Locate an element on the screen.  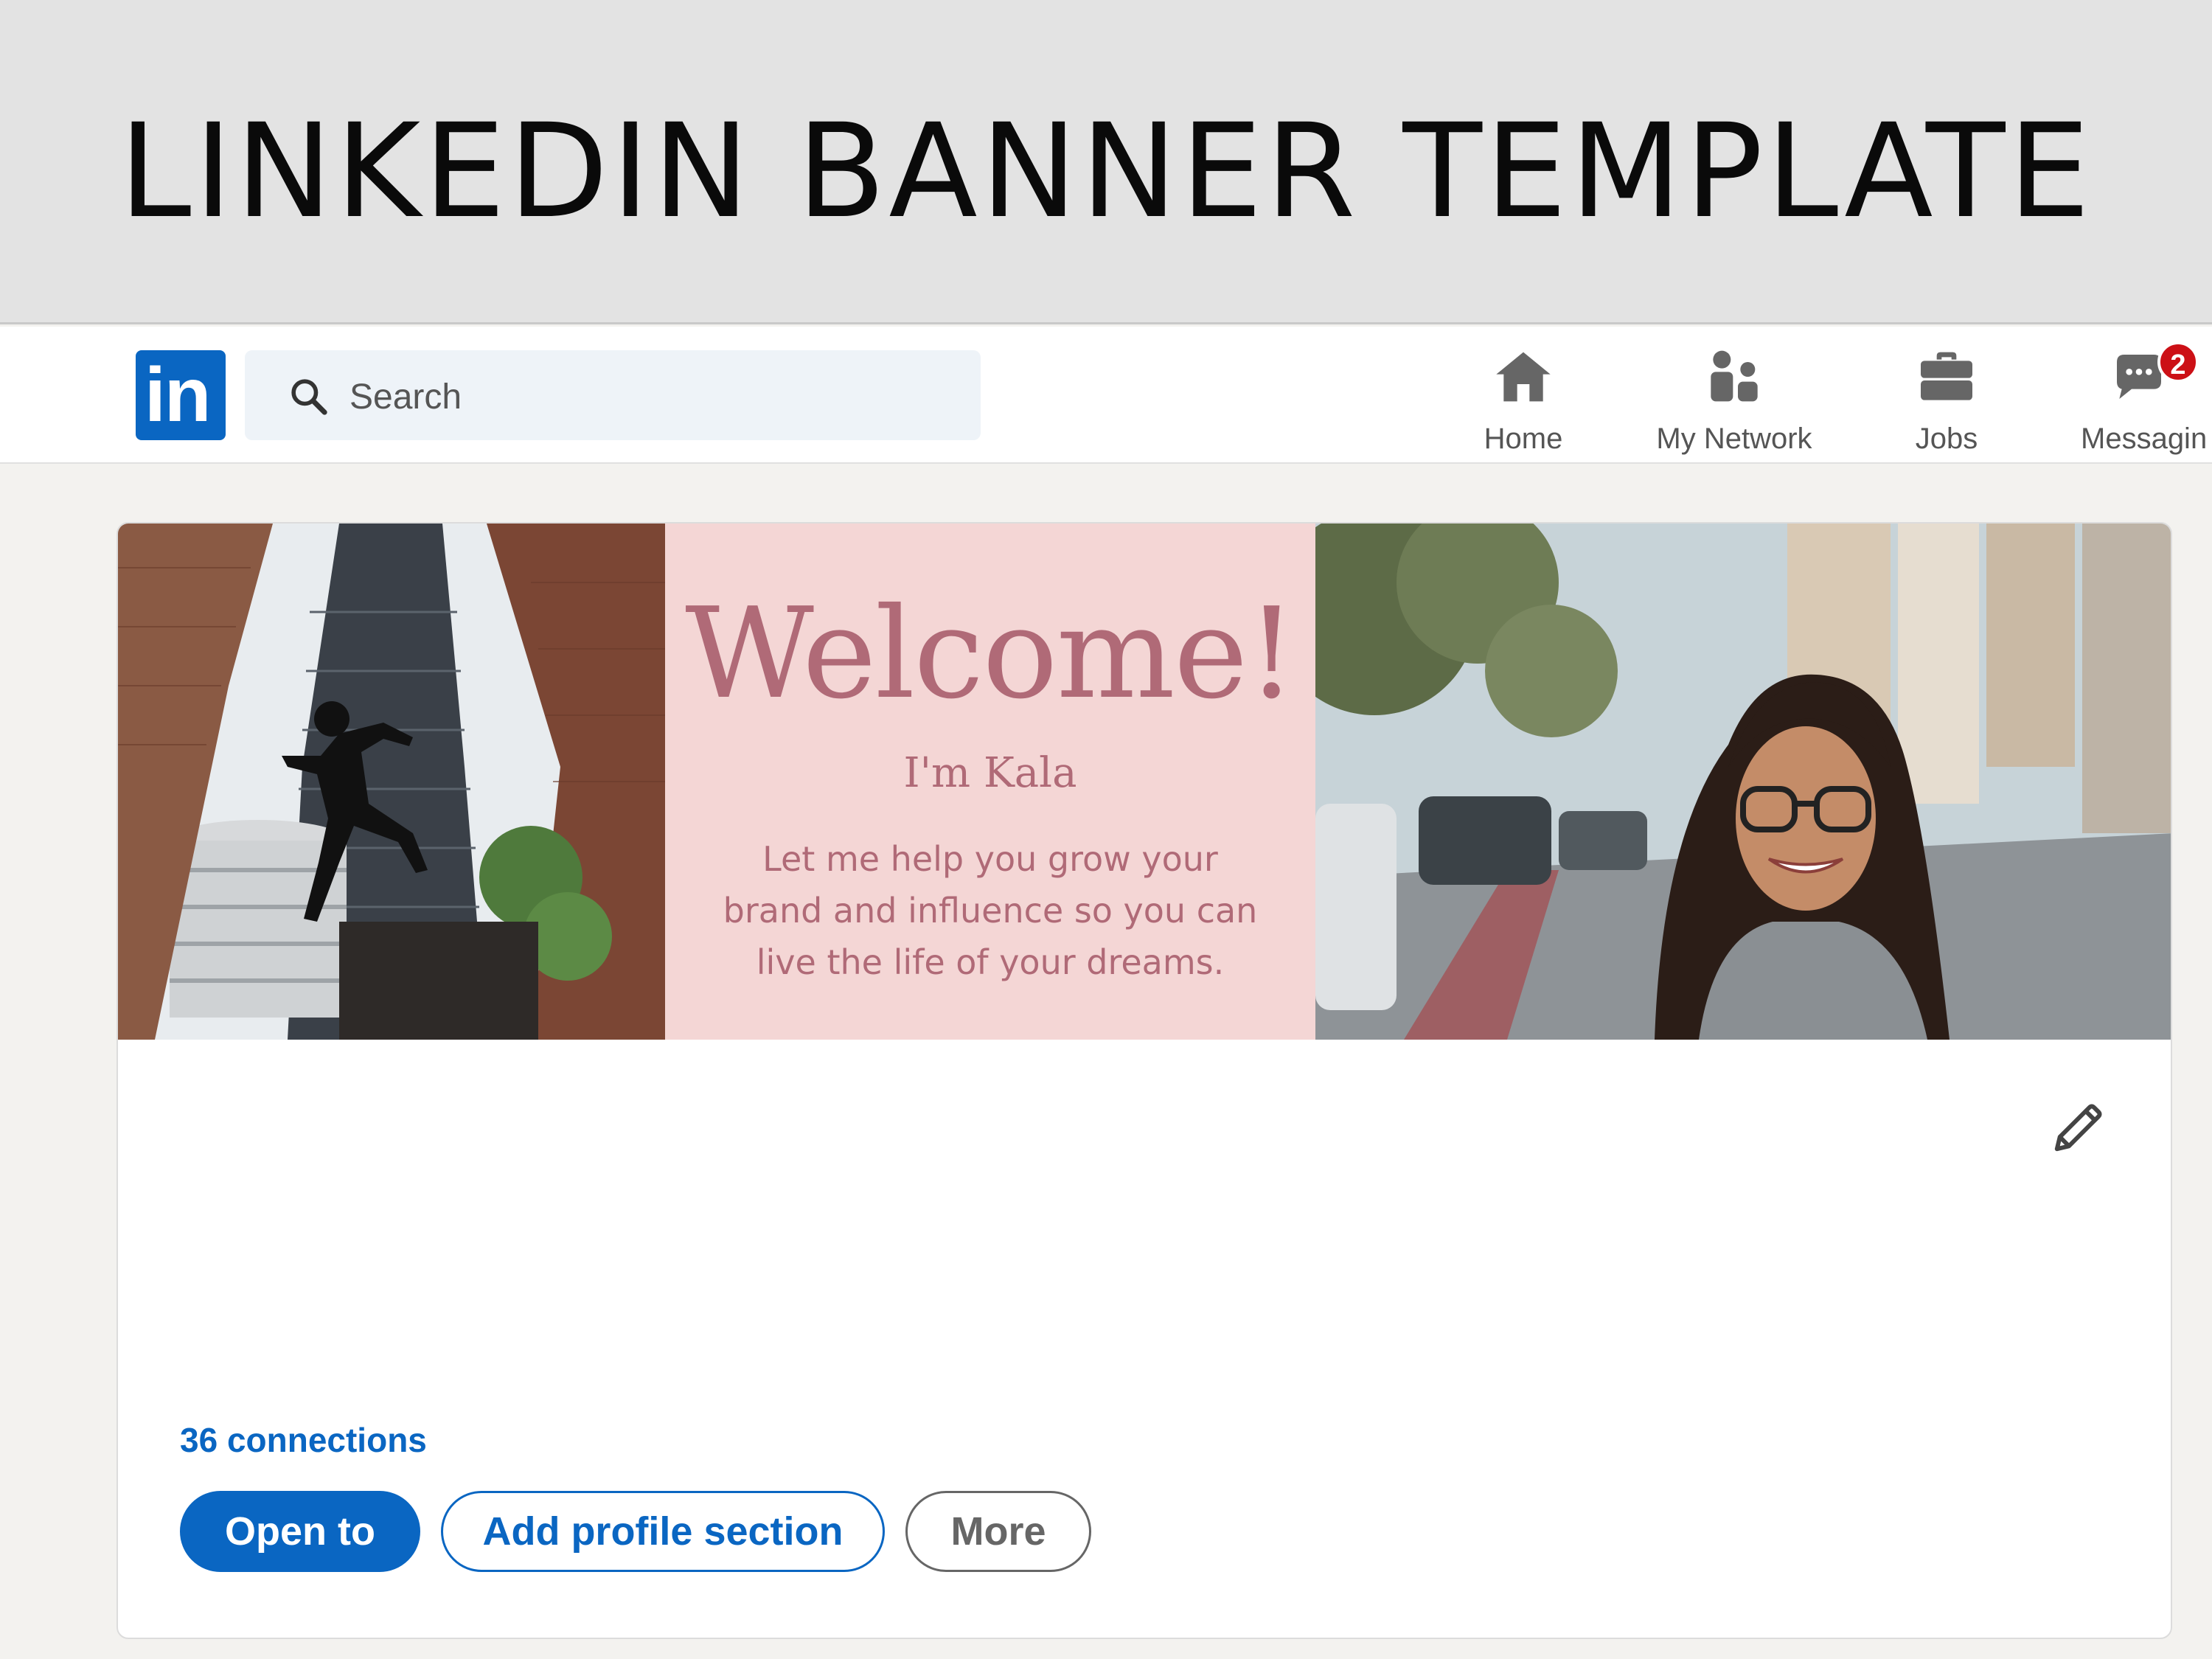
city-jumper-illustration is located at coordinates (391, 782).